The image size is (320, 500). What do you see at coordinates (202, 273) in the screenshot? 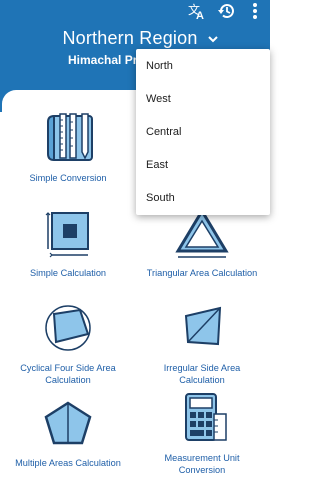
I see `card-label: Triangular Area Calculation` at bounding box center [202, 273].